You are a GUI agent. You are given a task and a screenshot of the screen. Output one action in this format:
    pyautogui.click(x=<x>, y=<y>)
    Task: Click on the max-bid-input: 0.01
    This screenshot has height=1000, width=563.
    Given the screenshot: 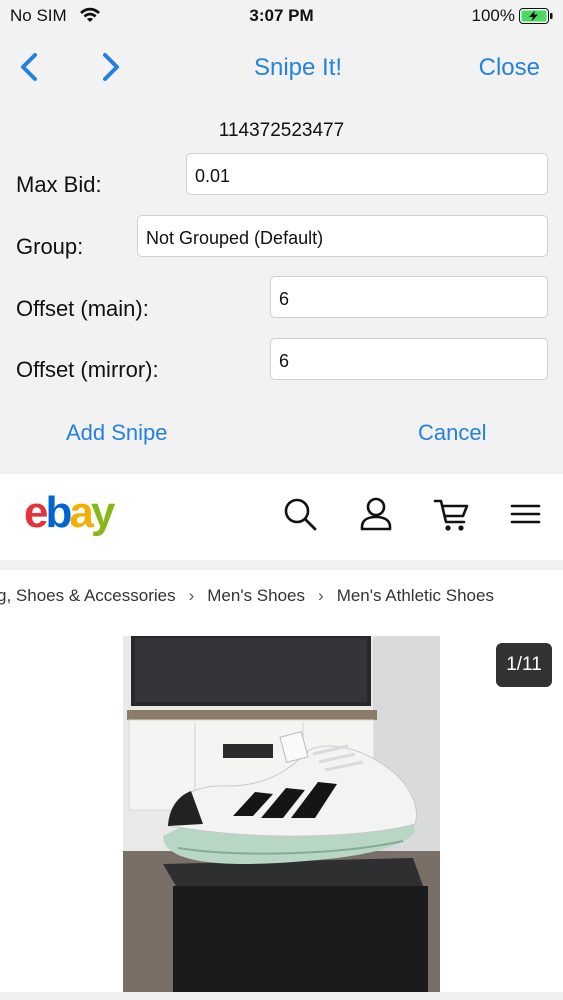 What is the action you would take?
    pyautogui.click(x=367, y=174)
    